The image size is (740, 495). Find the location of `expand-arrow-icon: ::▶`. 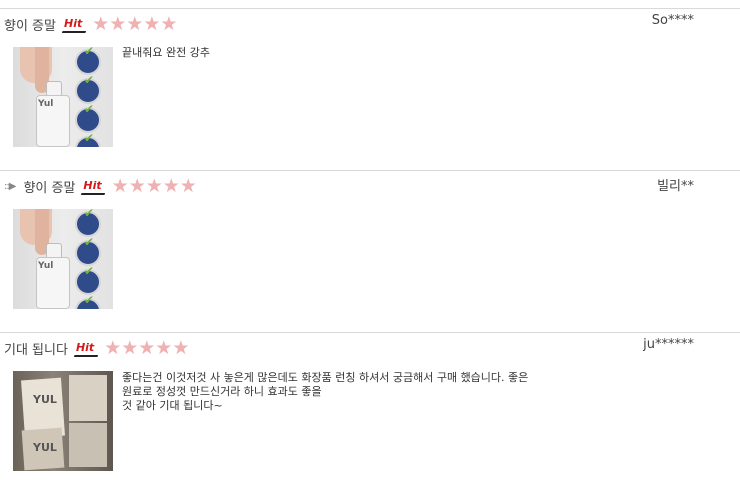

expand-arrow-icon: ::▶ is located at coordinates (10, 186).